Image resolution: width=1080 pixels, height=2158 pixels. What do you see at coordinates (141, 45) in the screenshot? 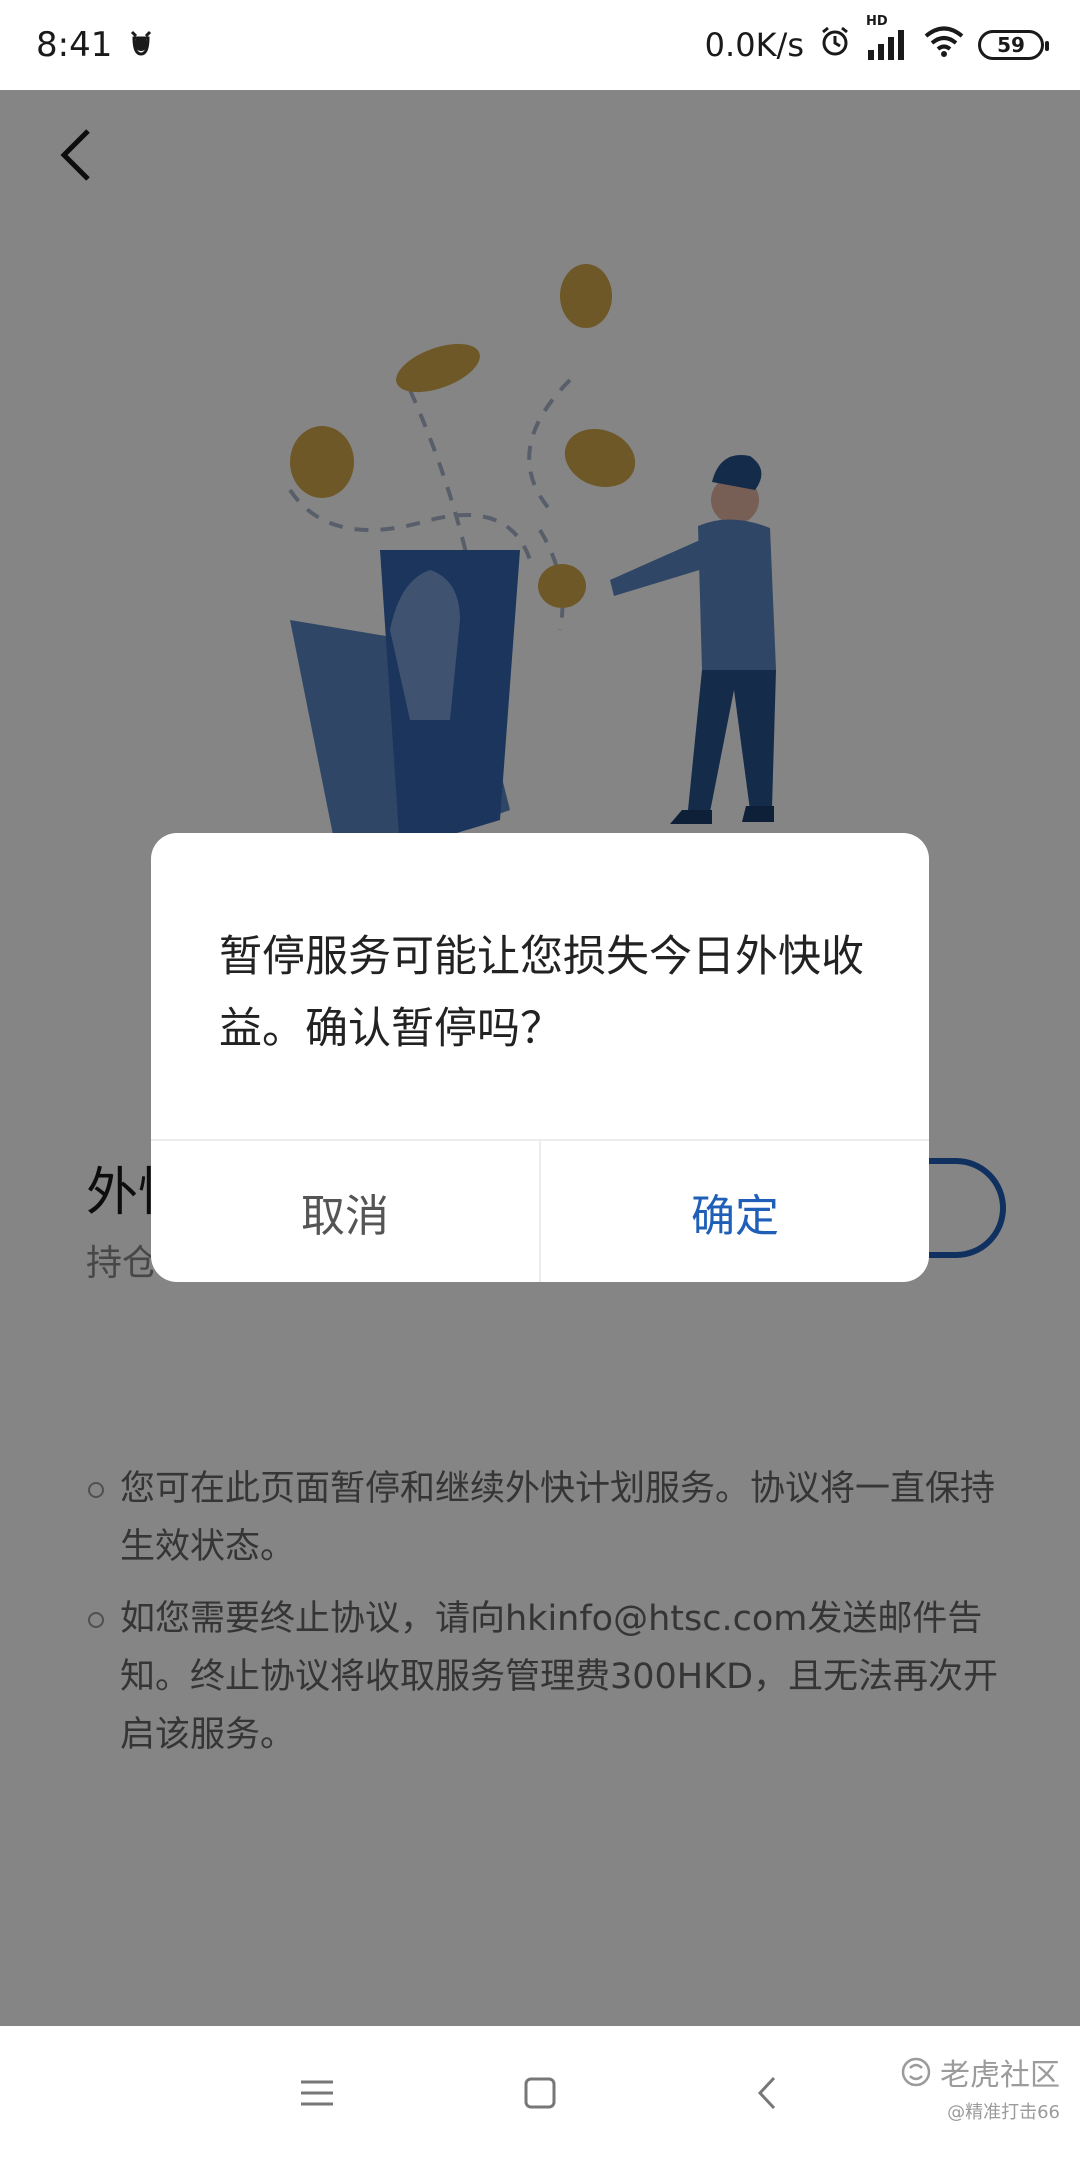
I see `notification-icon` at bounding box center [141, 45].